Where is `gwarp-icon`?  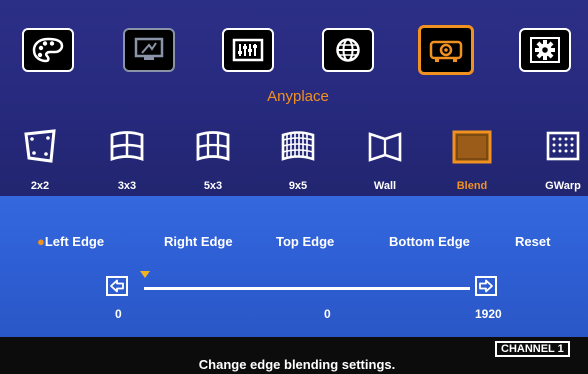
gwarp-icon is located at coordinates (563, 146).